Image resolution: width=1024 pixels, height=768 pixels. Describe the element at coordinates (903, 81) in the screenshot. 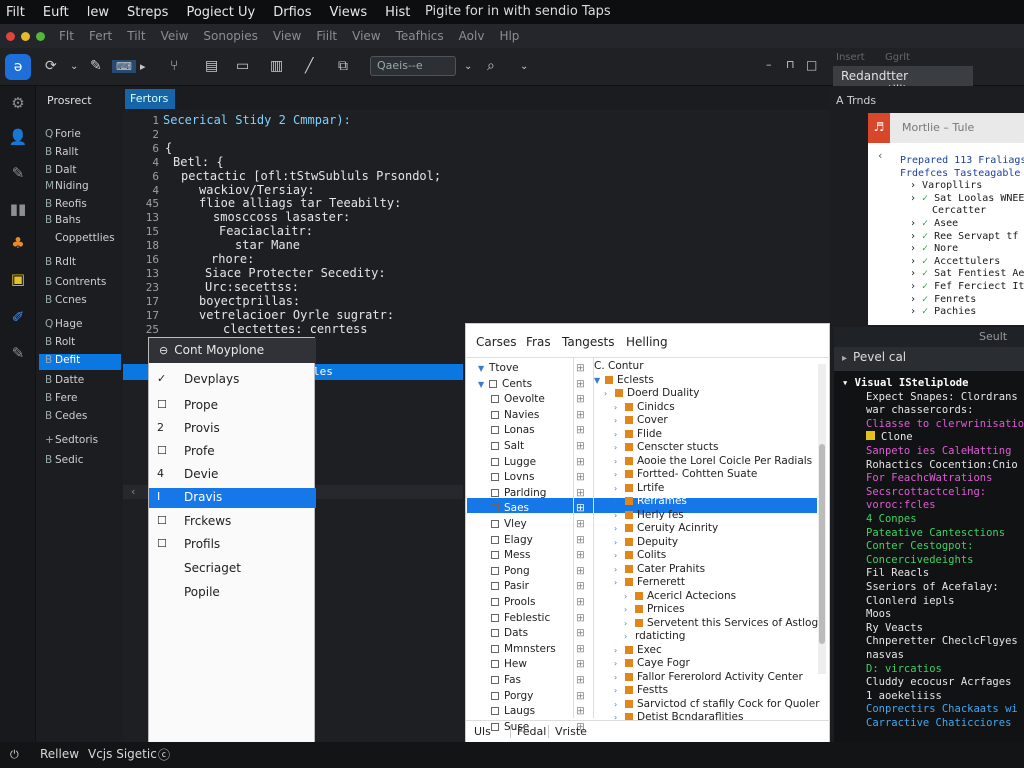

I see `redandtter-button: Redandtter snomcotility` at that location.